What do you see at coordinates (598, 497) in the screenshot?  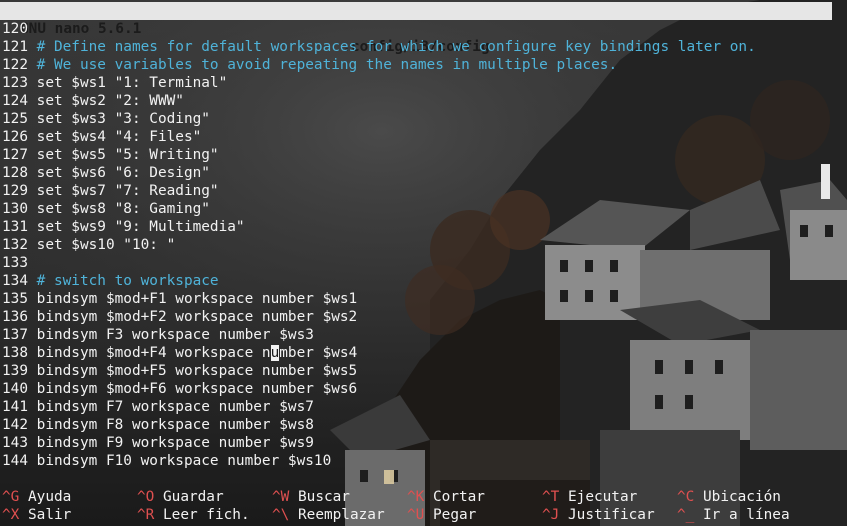 I see `shortcut-label: Ejecutar` at bounding box center [598, 497].